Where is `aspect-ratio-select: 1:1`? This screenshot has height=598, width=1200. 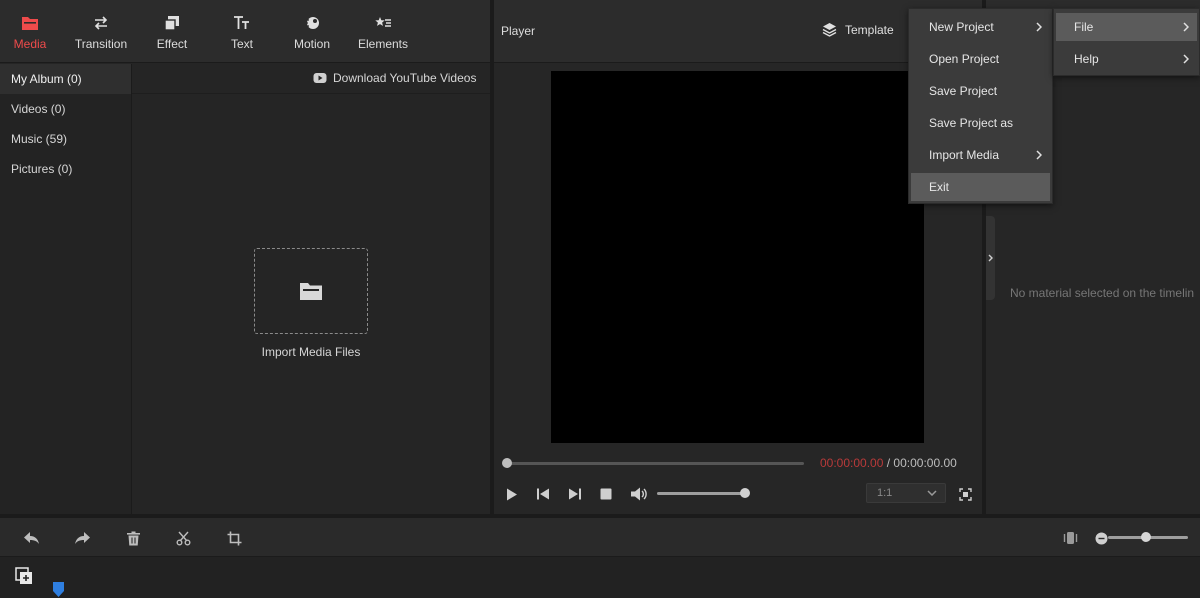
aspect-ratio-select: 1:1 is located at coordinates (906, 493).